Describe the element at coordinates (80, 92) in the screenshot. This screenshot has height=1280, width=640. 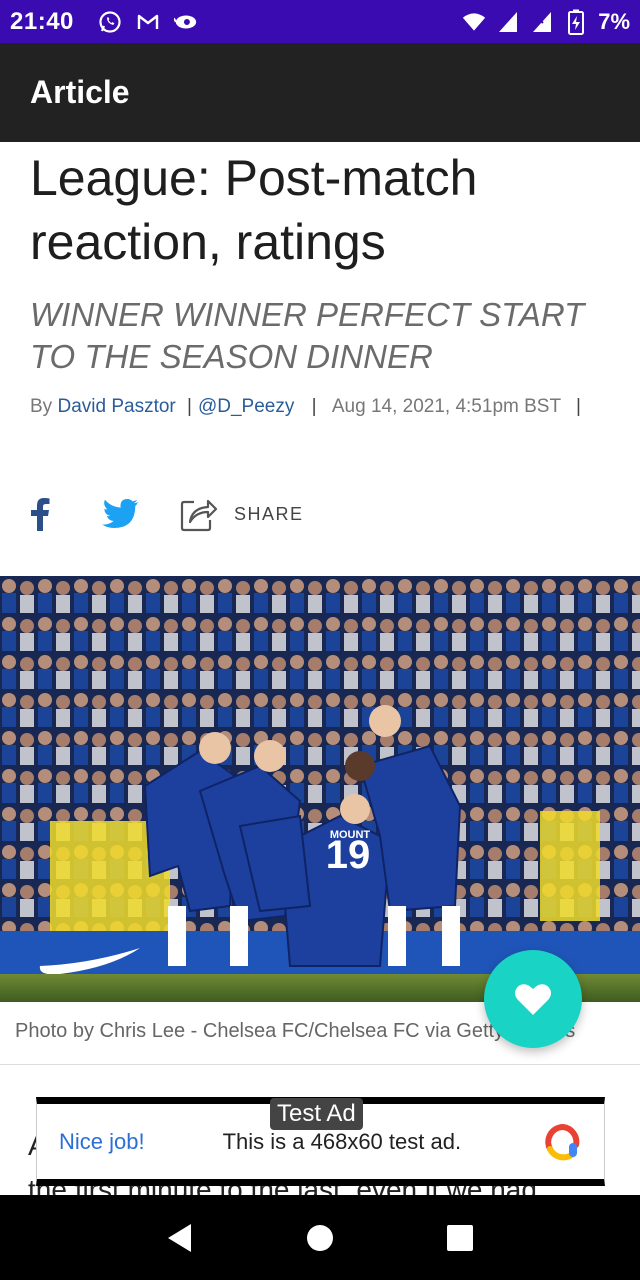
I see `app-title: Article` at that location.